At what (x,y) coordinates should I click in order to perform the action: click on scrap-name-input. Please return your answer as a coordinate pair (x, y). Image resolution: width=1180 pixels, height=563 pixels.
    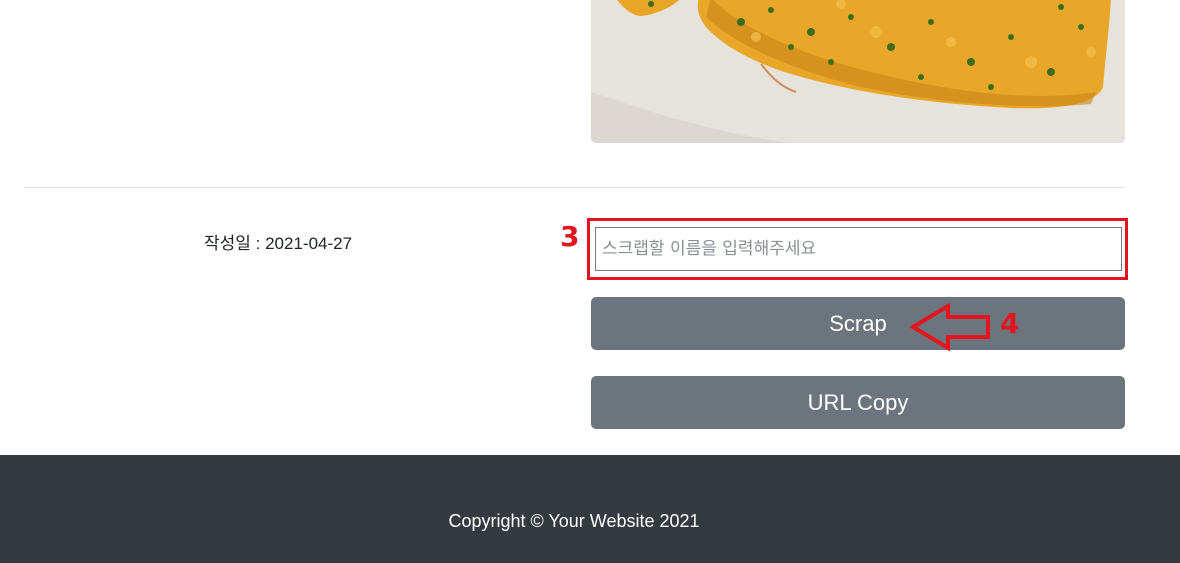
    Looking at the image, I should click on (858, 249).